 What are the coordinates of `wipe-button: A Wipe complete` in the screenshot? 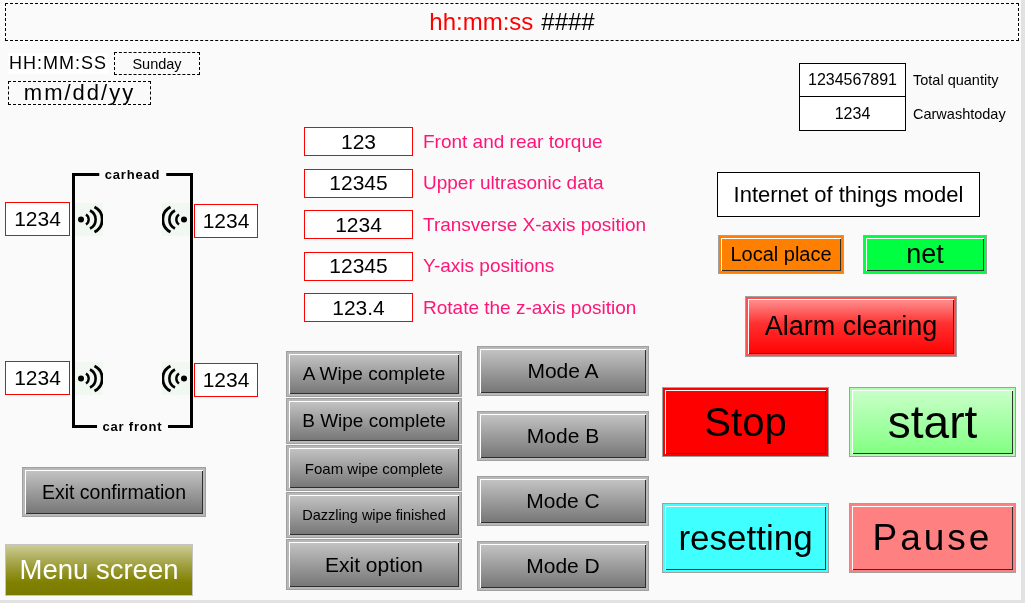 It's located at (374, 374).